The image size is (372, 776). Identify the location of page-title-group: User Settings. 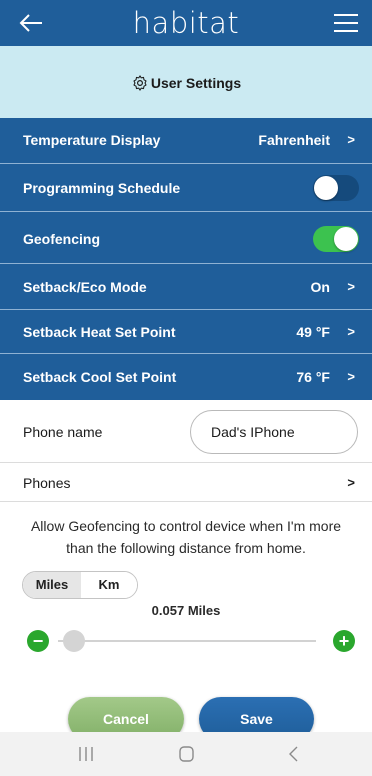
(186, 83).